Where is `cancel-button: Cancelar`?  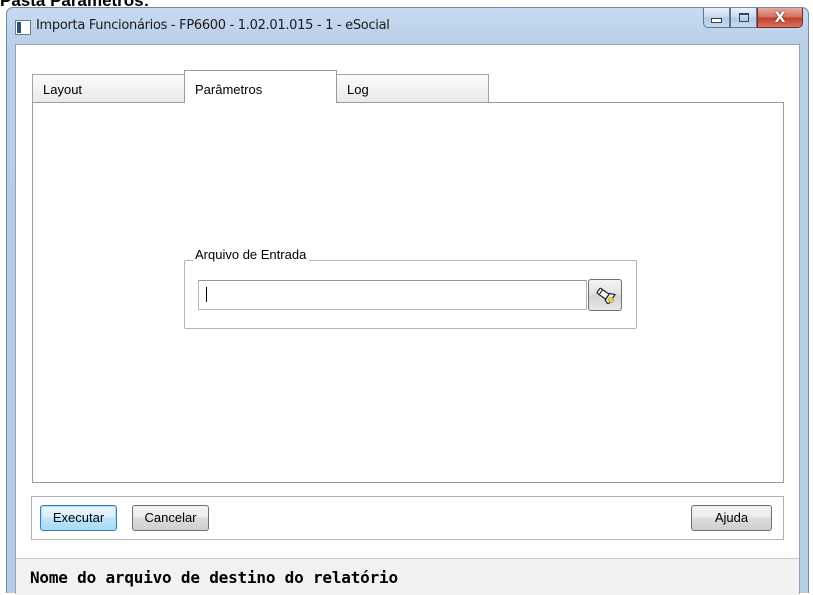 cancel-button: Cancelar is located at coordinates (170, 518).